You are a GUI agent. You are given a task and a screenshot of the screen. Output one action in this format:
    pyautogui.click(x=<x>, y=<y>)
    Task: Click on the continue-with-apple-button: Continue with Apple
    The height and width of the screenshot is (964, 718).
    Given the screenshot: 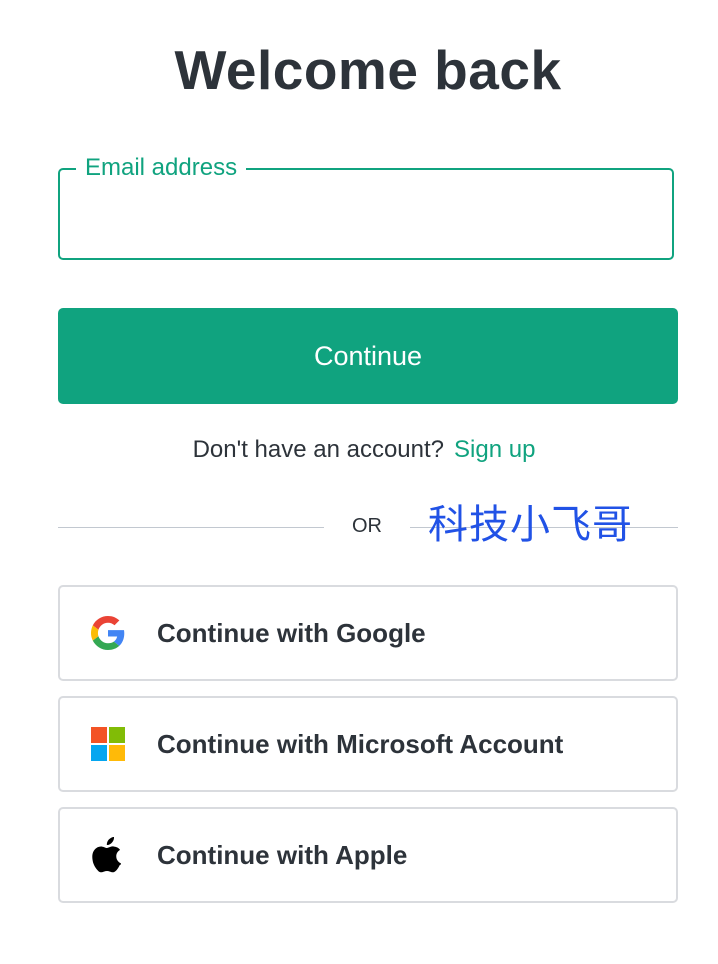 What is the action you would take?
    pyautogui.click(x=368, y=855)
    